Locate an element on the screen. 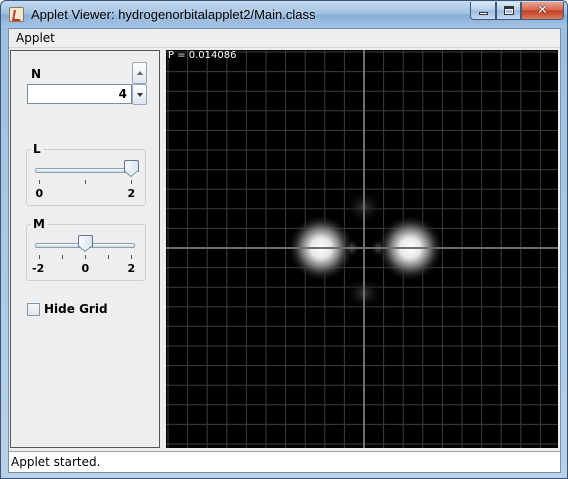  l-label: L is located at coordinates (37, 149).